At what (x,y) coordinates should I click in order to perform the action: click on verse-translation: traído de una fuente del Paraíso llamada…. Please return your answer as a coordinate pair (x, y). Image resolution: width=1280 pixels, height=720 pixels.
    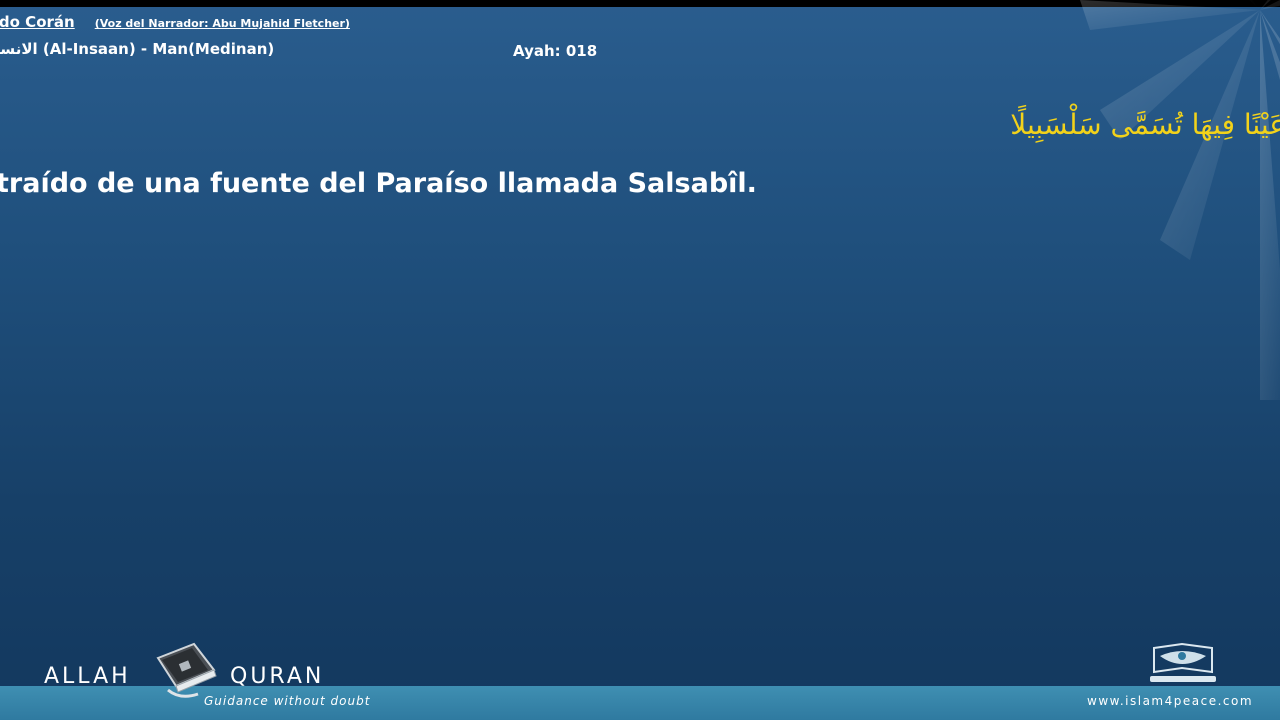
    Looking at the image, I should click on (378, 183).